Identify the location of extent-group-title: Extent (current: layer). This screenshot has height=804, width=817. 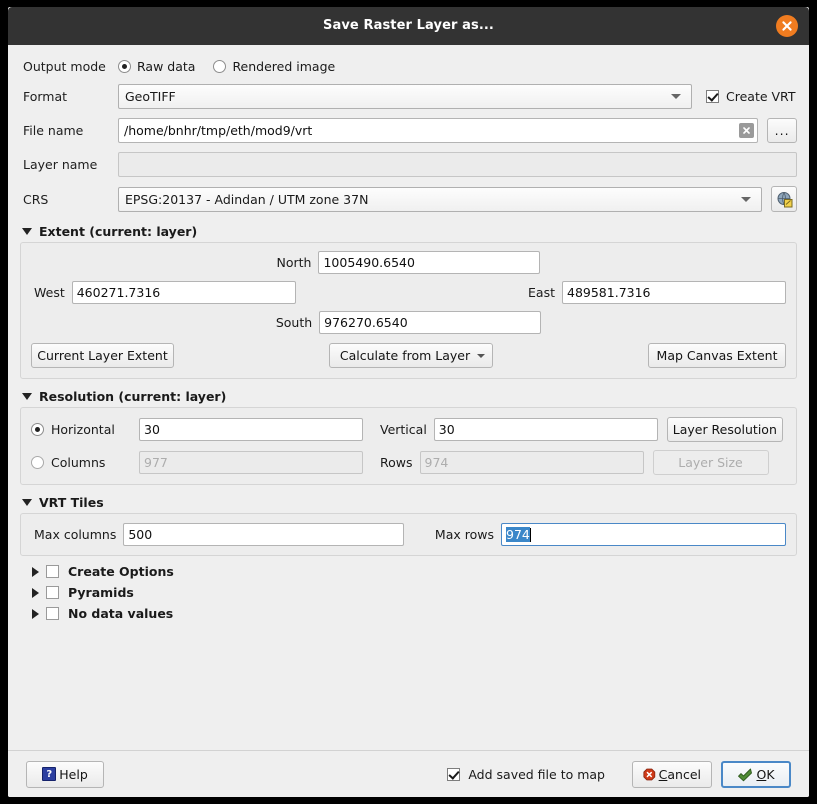
(118, 231).